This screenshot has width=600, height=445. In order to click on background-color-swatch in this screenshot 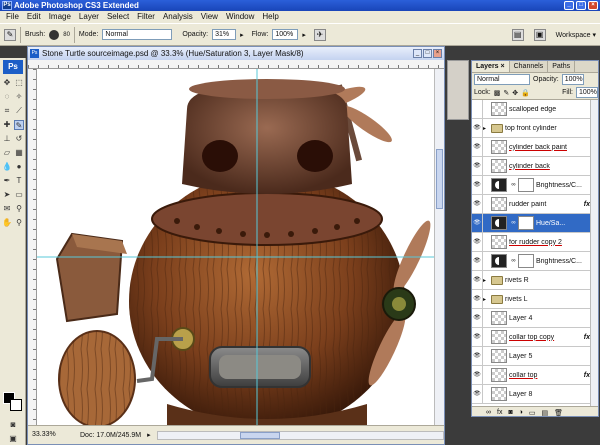, I will do `click(16, 405)`.